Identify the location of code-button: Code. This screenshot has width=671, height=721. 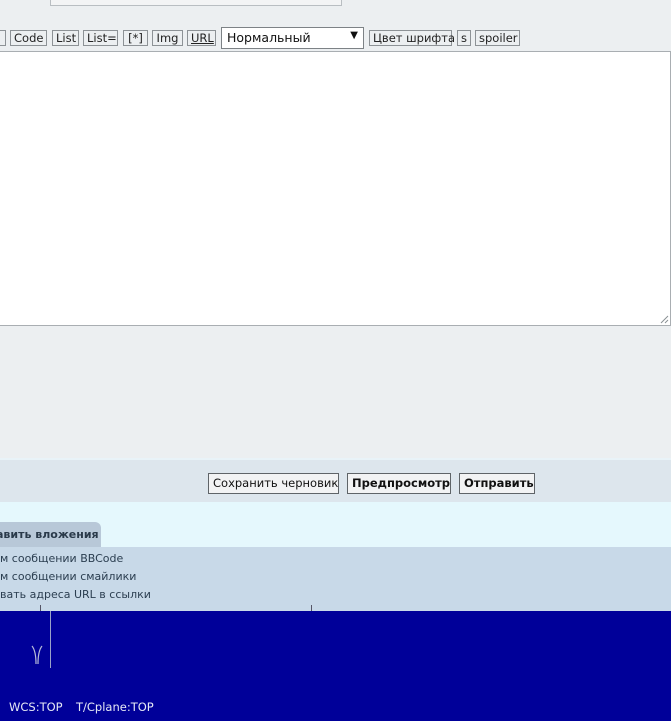
(28, 38).